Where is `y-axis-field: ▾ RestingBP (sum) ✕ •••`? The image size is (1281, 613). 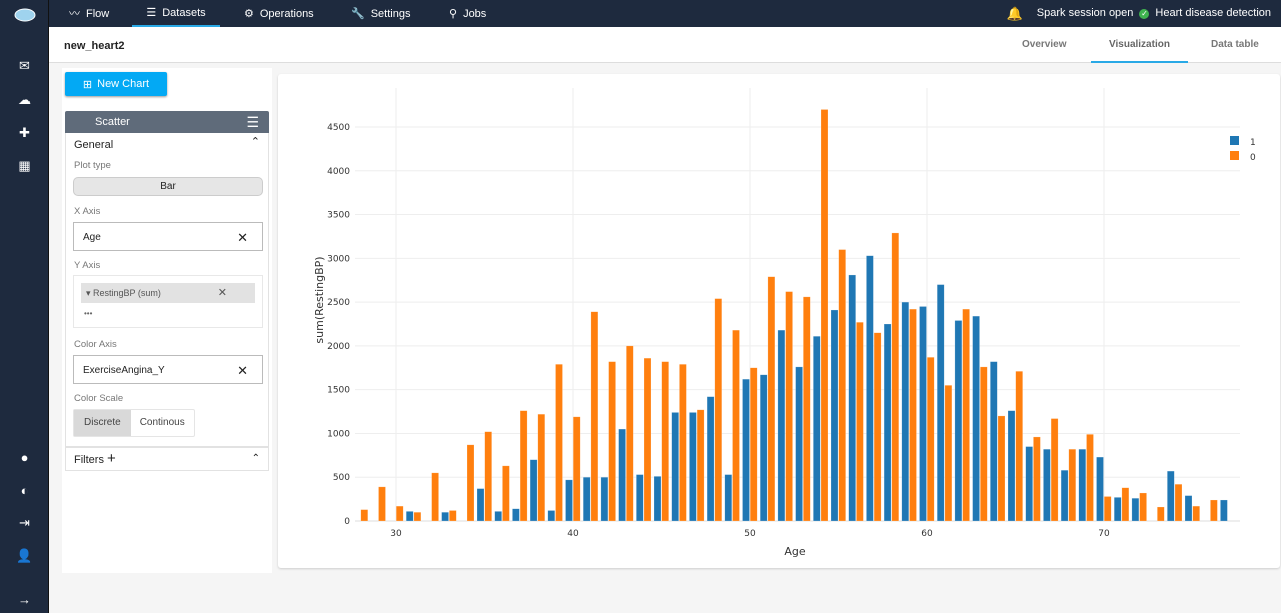 y-axis-field: ▾ RestingBP (sum) ✕ ••• is located at coordinates (168, 301).